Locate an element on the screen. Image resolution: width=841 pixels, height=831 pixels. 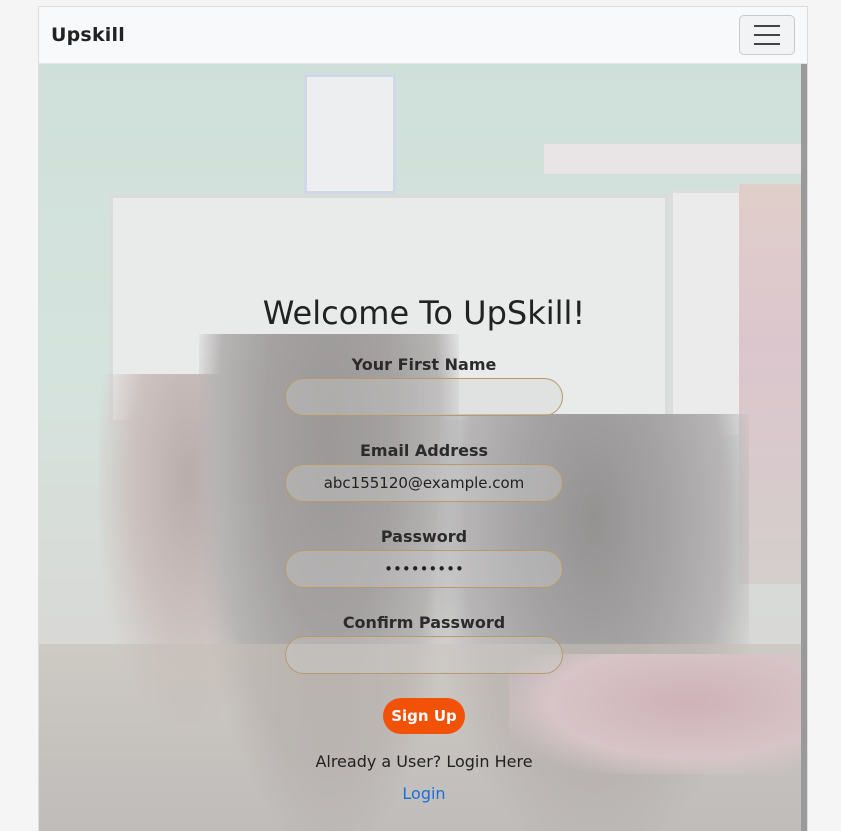
first-name-input is located at coordinates (424, 397).